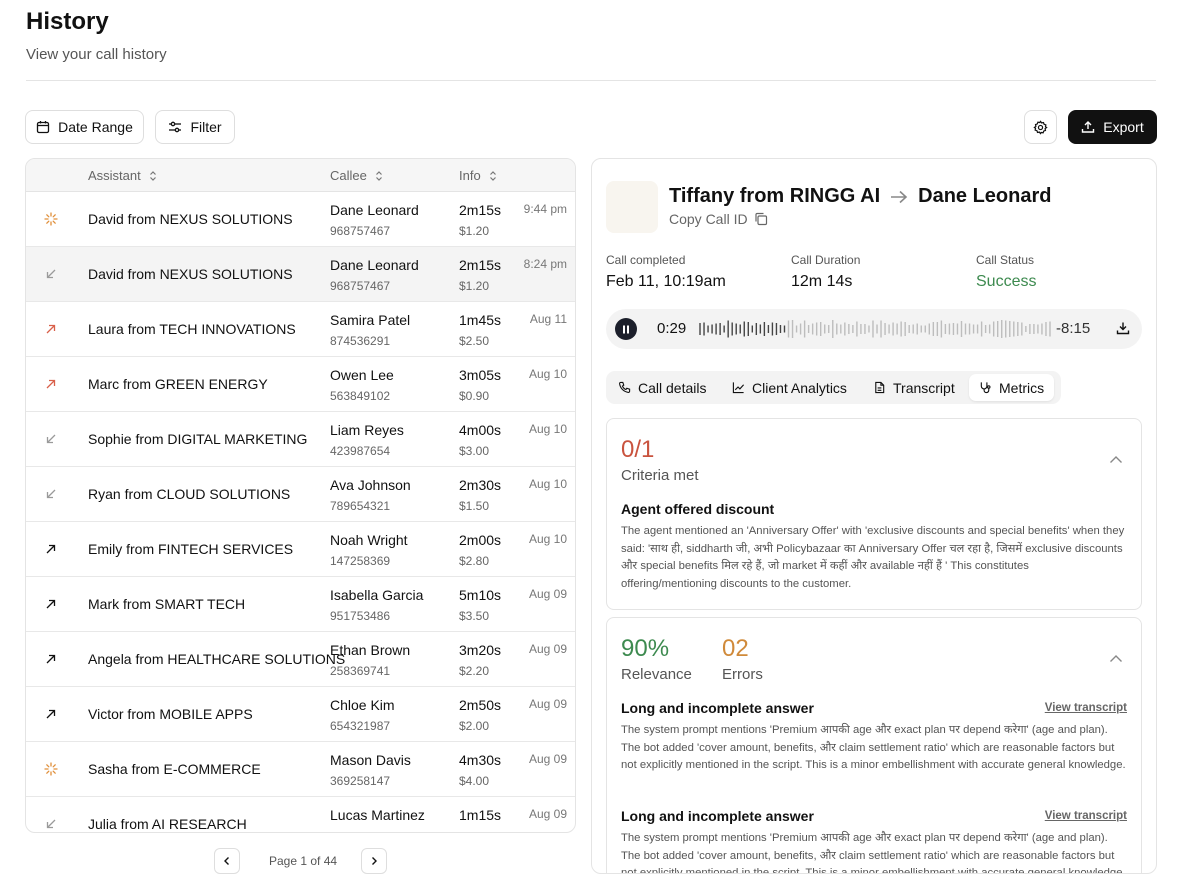 This screenshot has height=894, width=1200. I want to click on call-cost: $0.90, so click(474, 396).